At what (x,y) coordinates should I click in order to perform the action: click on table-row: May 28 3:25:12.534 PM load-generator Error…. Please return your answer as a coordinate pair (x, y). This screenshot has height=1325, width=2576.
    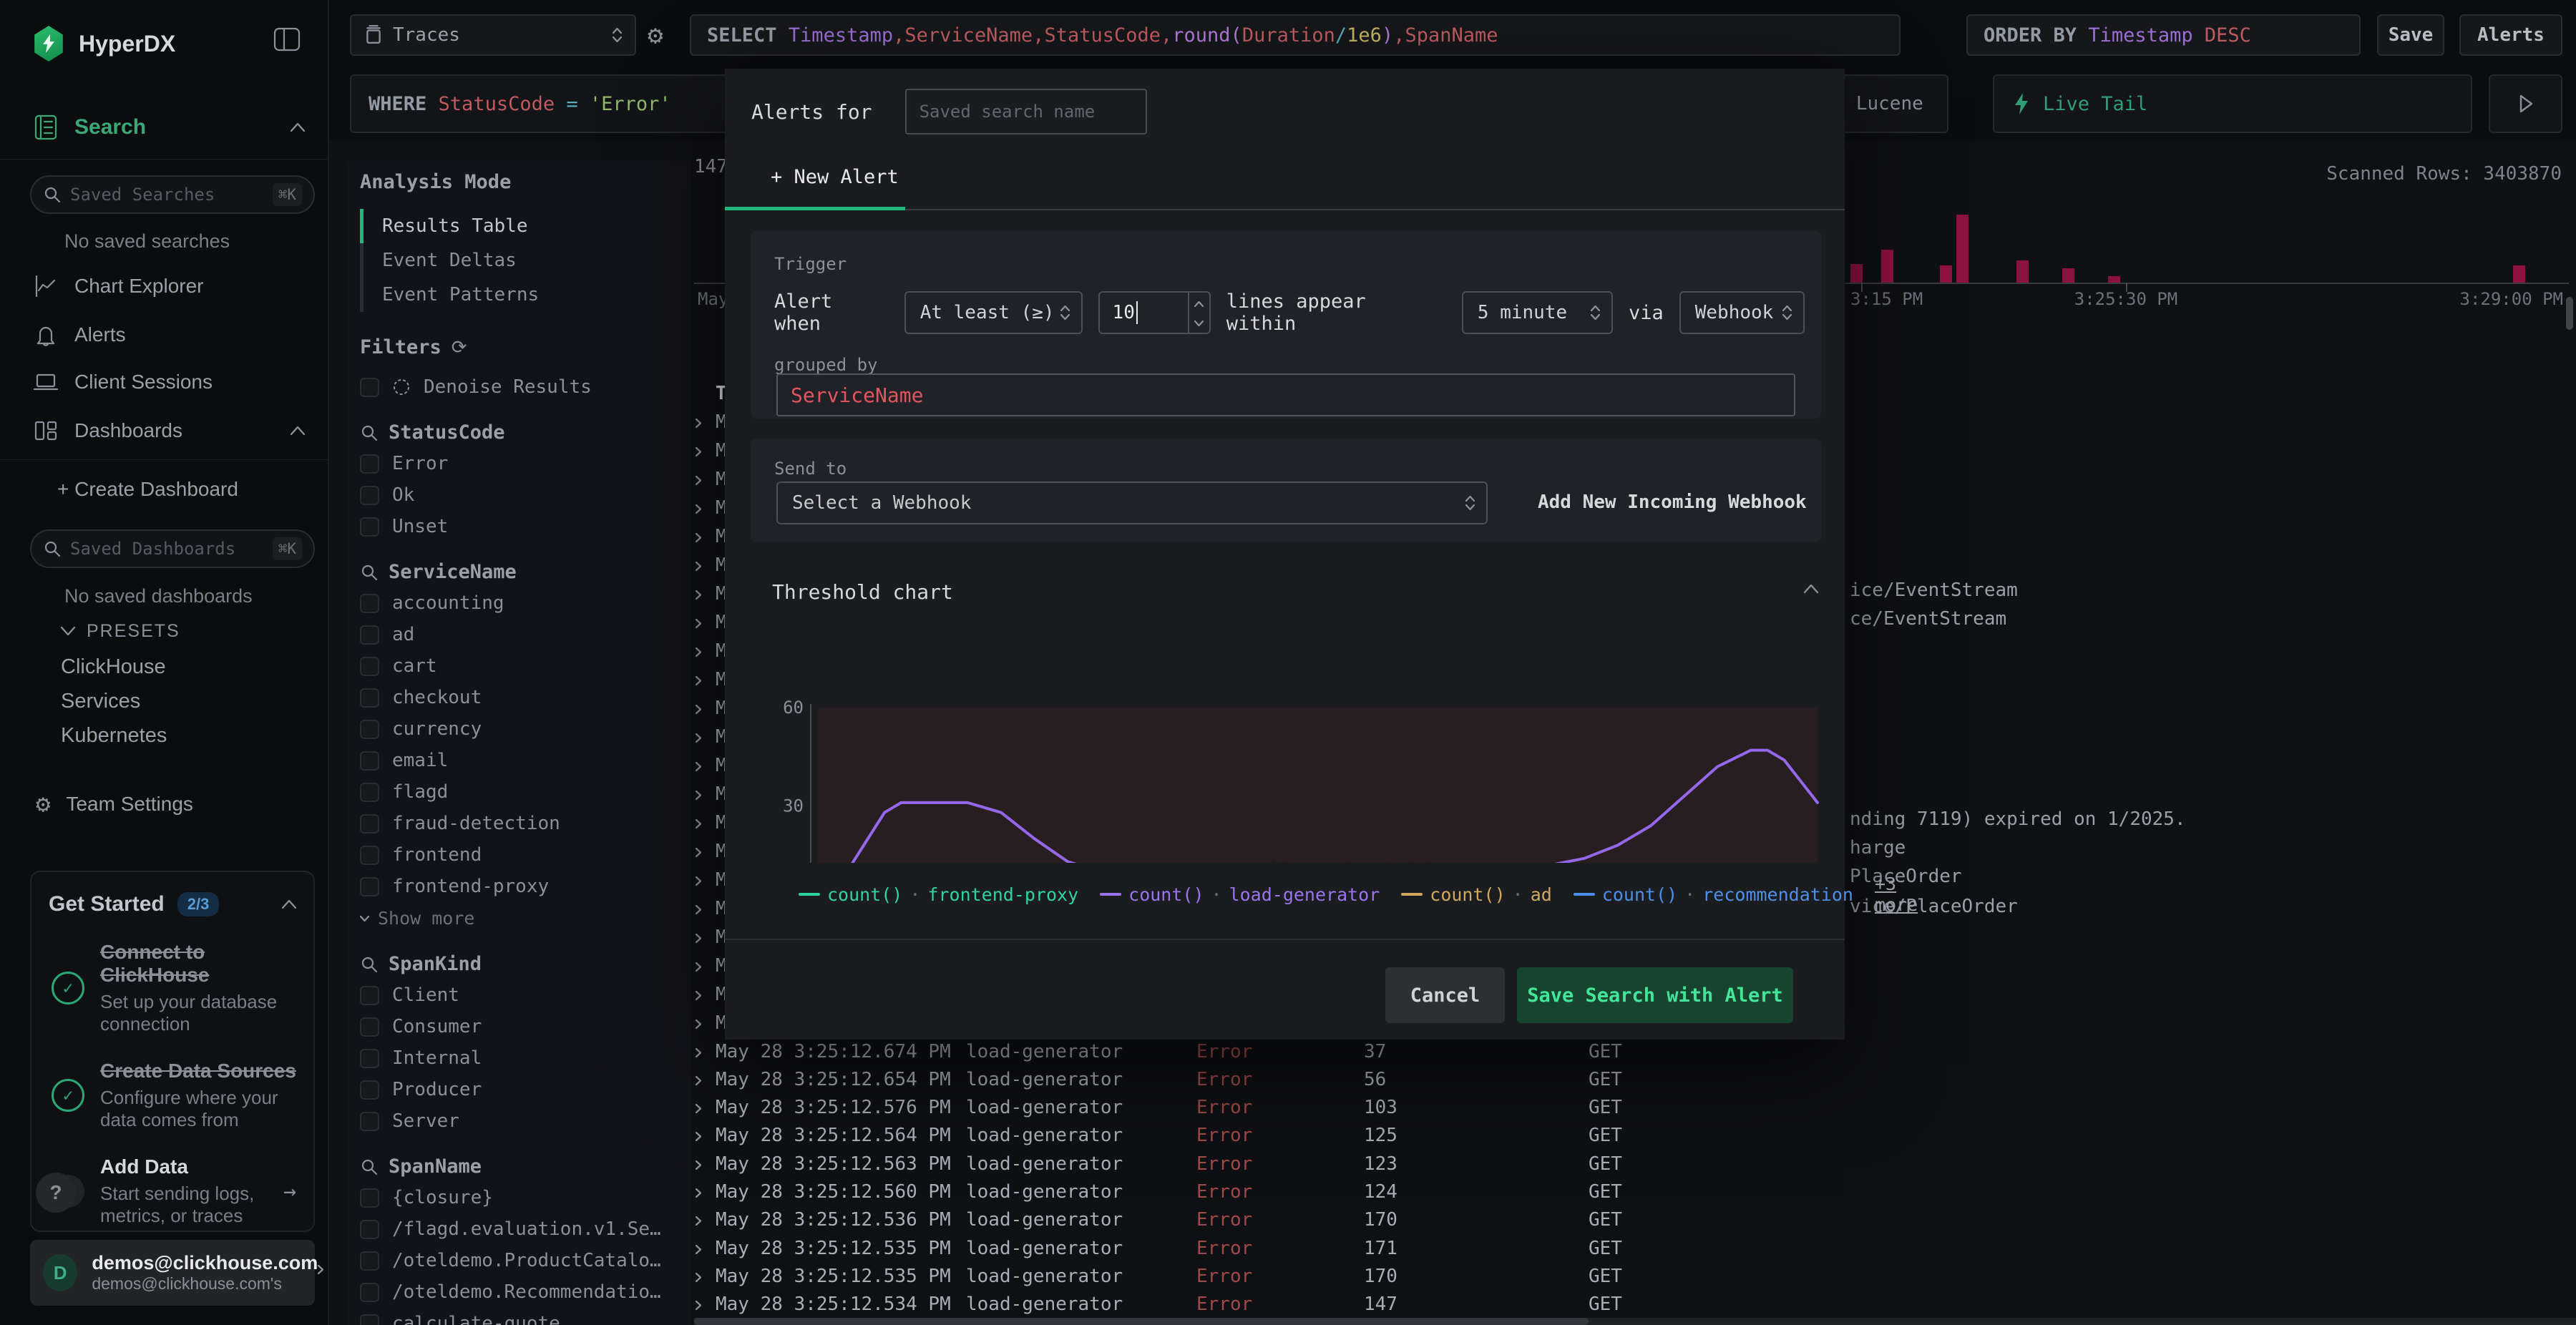
    Looking at the image, I should click on (1633, 1305).